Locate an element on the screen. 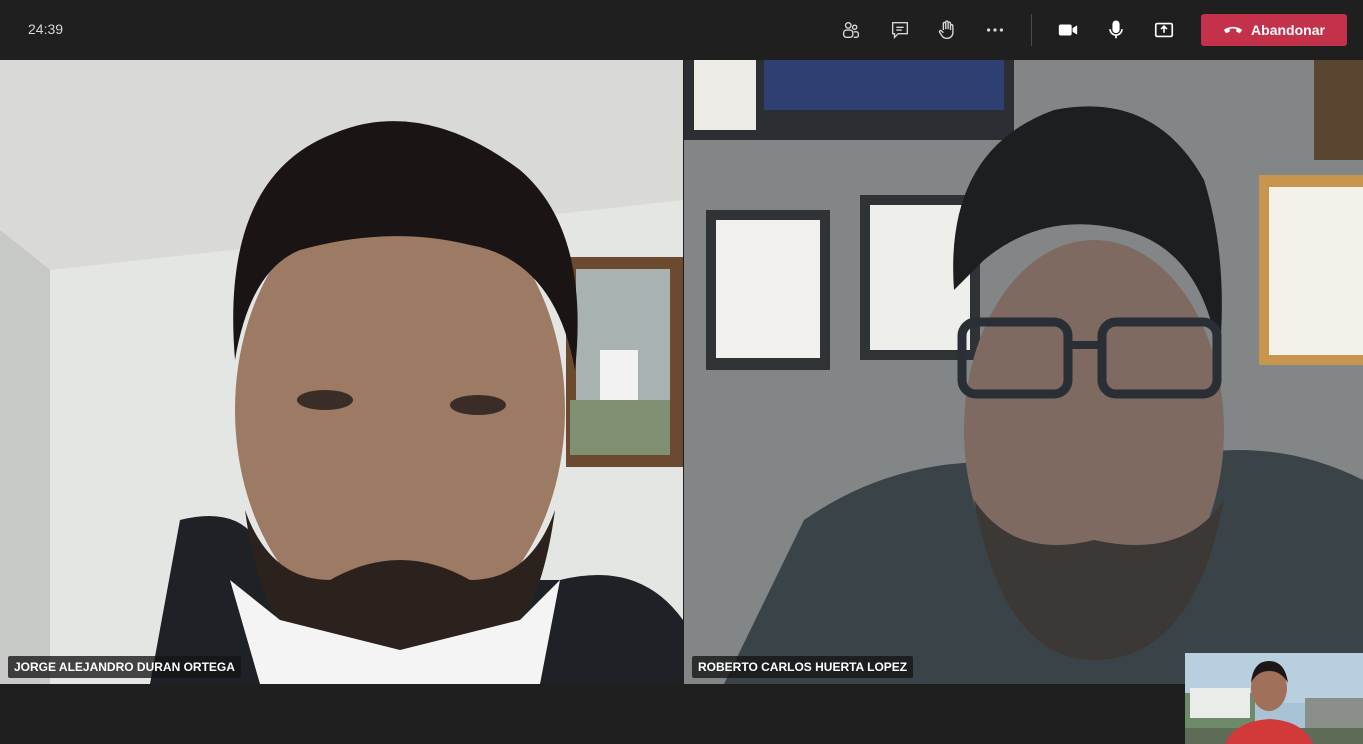 Image resolution: width=1363 pixels, height=744 pixels. leave-button: Abandonar is located at coordinates (1274, 30).